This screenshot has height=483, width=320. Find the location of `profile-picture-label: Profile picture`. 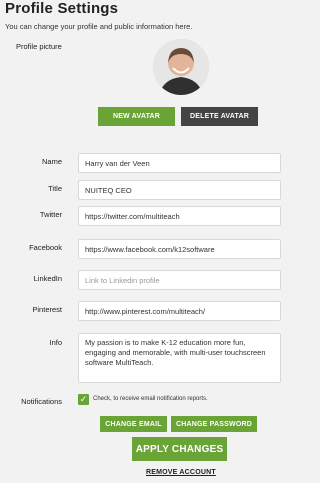

profile-picture-label: Profile picture is located at coordinates (39, 46).